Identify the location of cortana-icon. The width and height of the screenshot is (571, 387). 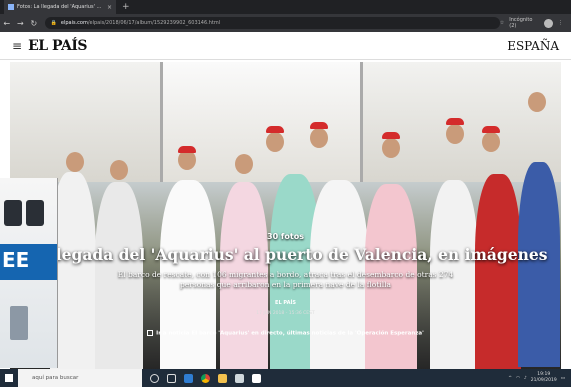
(154, 378).